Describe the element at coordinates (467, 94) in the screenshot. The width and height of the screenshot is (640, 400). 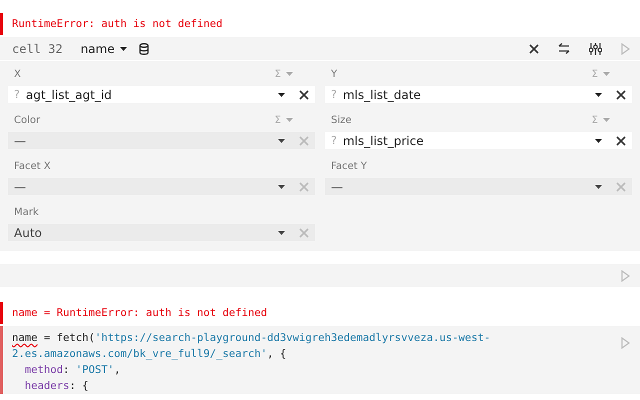
I see `field-select: ? mls_list_date` at that location.